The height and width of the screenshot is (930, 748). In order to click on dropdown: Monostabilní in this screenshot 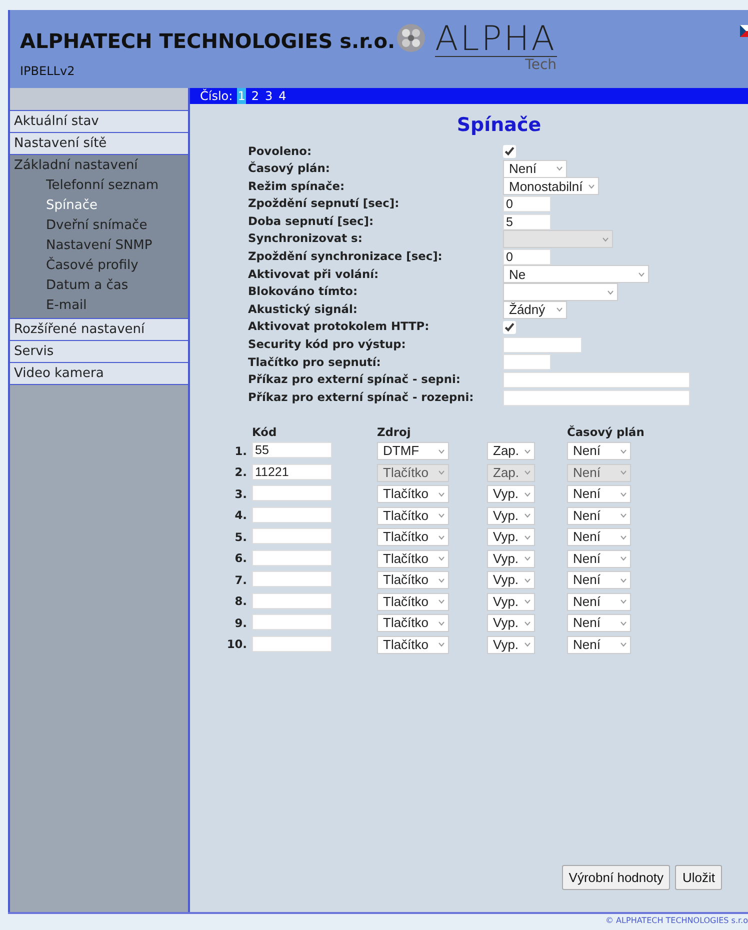, I will do `click(551, 186)`.